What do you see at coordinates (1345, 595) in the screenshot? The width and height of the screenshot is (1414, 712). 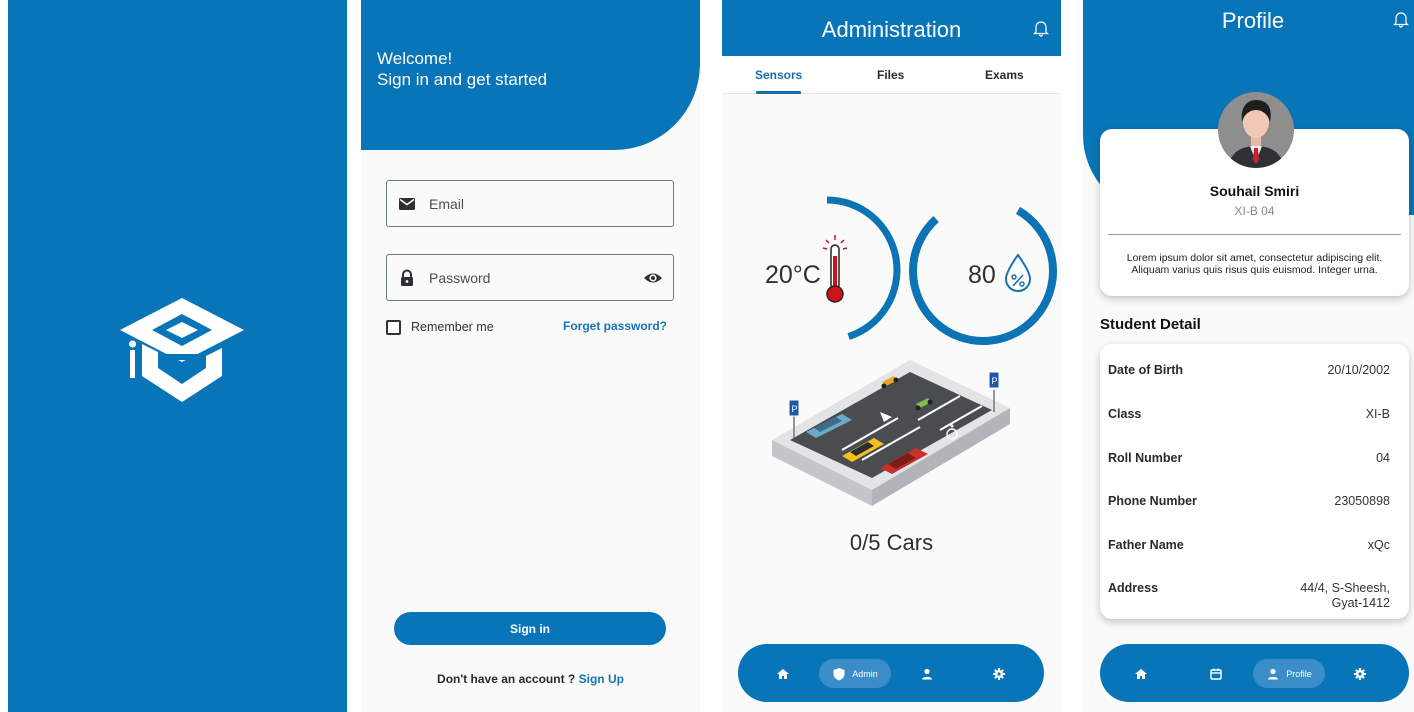 I see `detail-value: 44/4, S-Sheesh, Gyat-1412` at bounding box center [1345, 595].